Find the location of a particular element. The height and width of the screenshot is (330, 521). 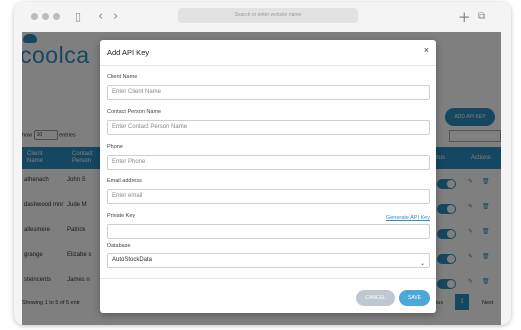

modal-divider is located at coordinates (268, 65).